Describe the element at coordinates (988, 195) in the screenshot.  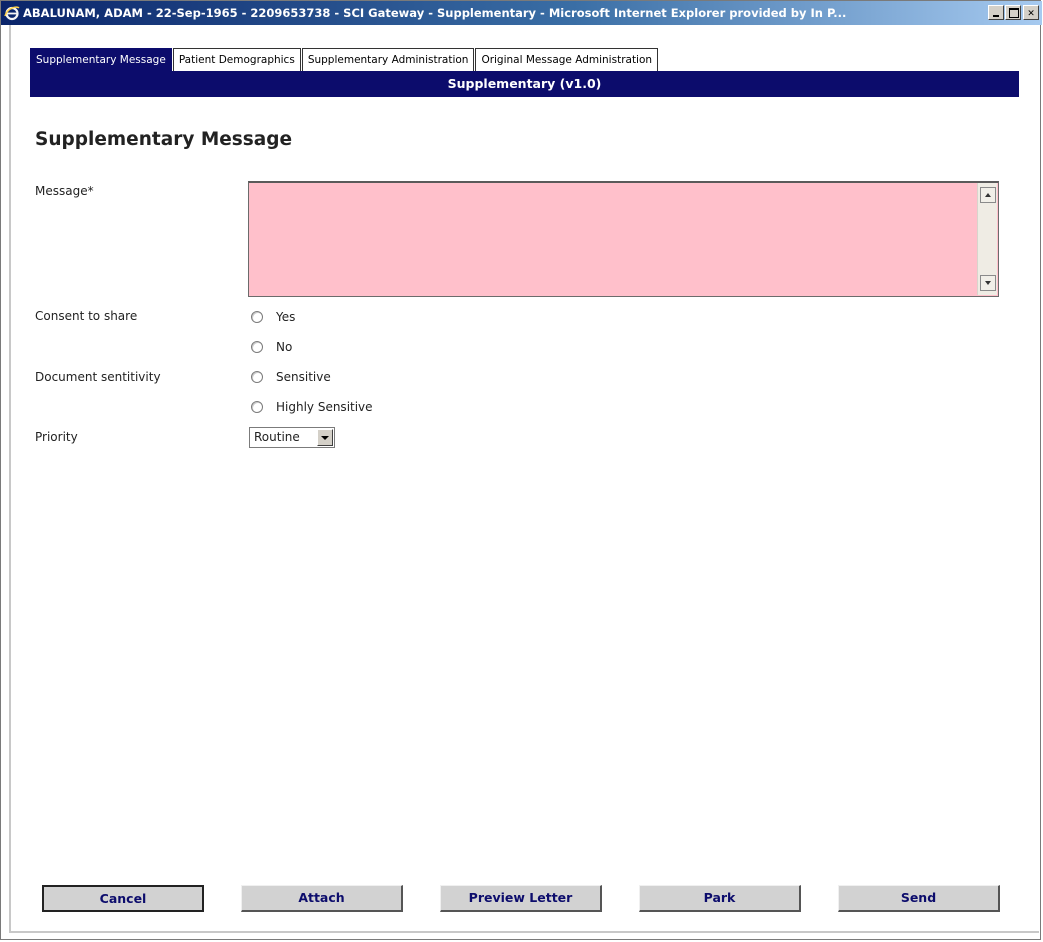
I see `scroll-up-icon` at that location.